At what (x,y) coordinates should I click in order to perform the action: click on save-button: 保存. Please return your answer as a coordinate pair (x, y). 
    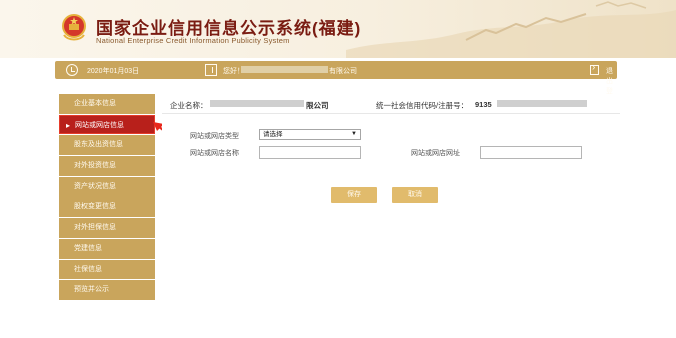
    Looking at the image, I should click on (354, 195).